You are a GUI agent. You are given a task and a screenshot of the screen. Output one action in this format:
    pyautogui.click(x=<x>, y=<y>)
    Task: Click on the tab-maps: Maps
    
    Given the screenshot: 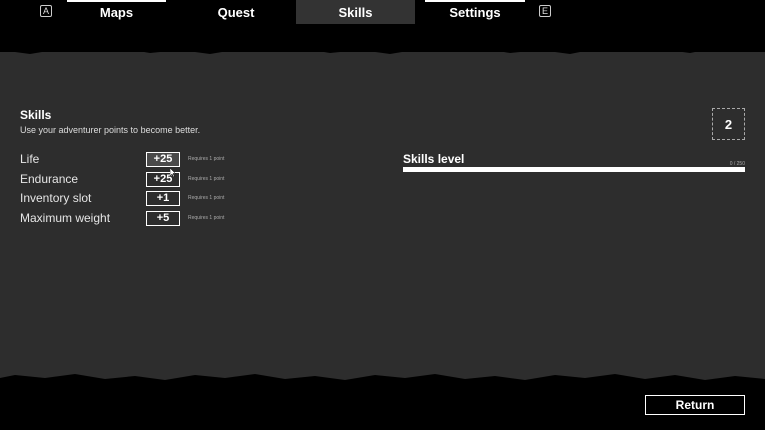 What is the action you would take?
    pyautogui.click(x=116, y=12)
    